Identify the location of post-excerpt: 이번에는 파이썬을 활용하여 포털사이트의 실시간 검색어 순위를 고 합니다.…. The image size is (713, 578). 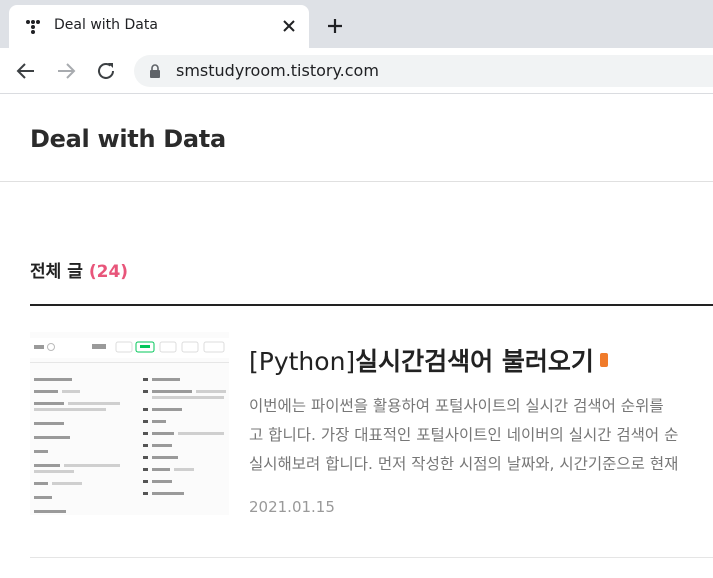
(481, 435).